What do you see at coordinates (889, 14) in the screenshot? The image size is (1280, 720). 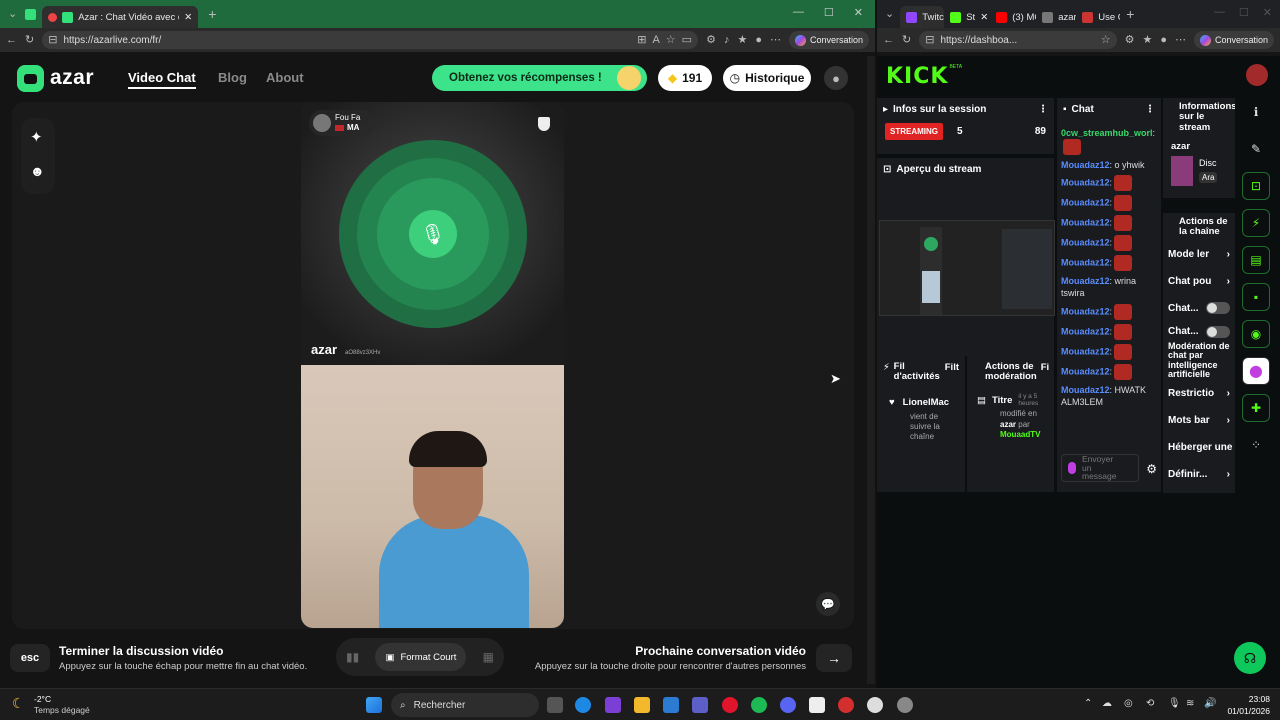 I see `tab-list-icon: ⌄` at bounding box center [889, 14].